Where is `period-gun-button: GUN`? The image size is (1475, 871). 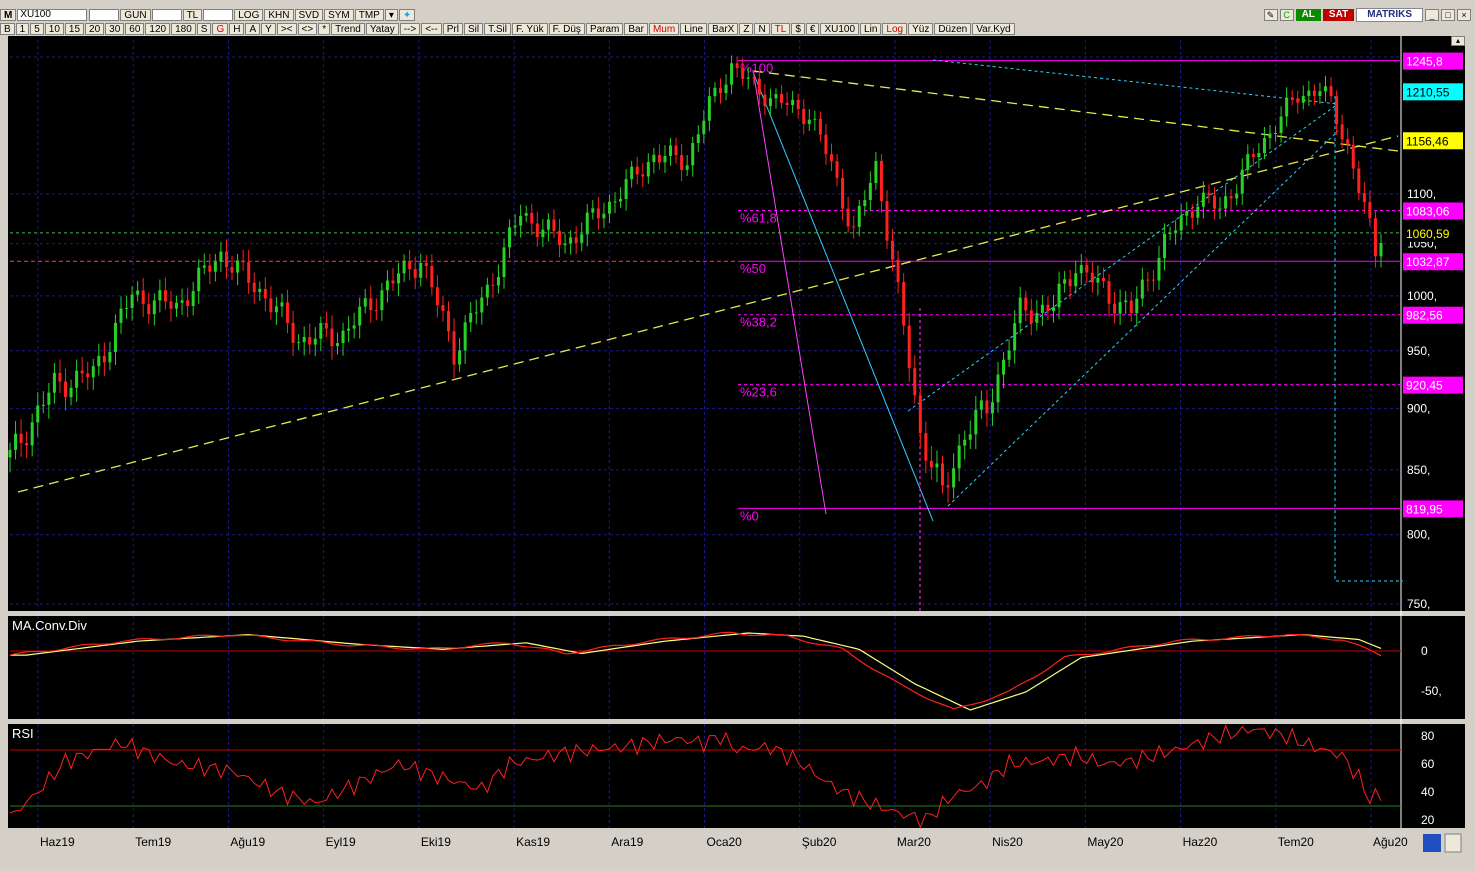 period-gun-button: GUN is located at coordinates (135, 15).